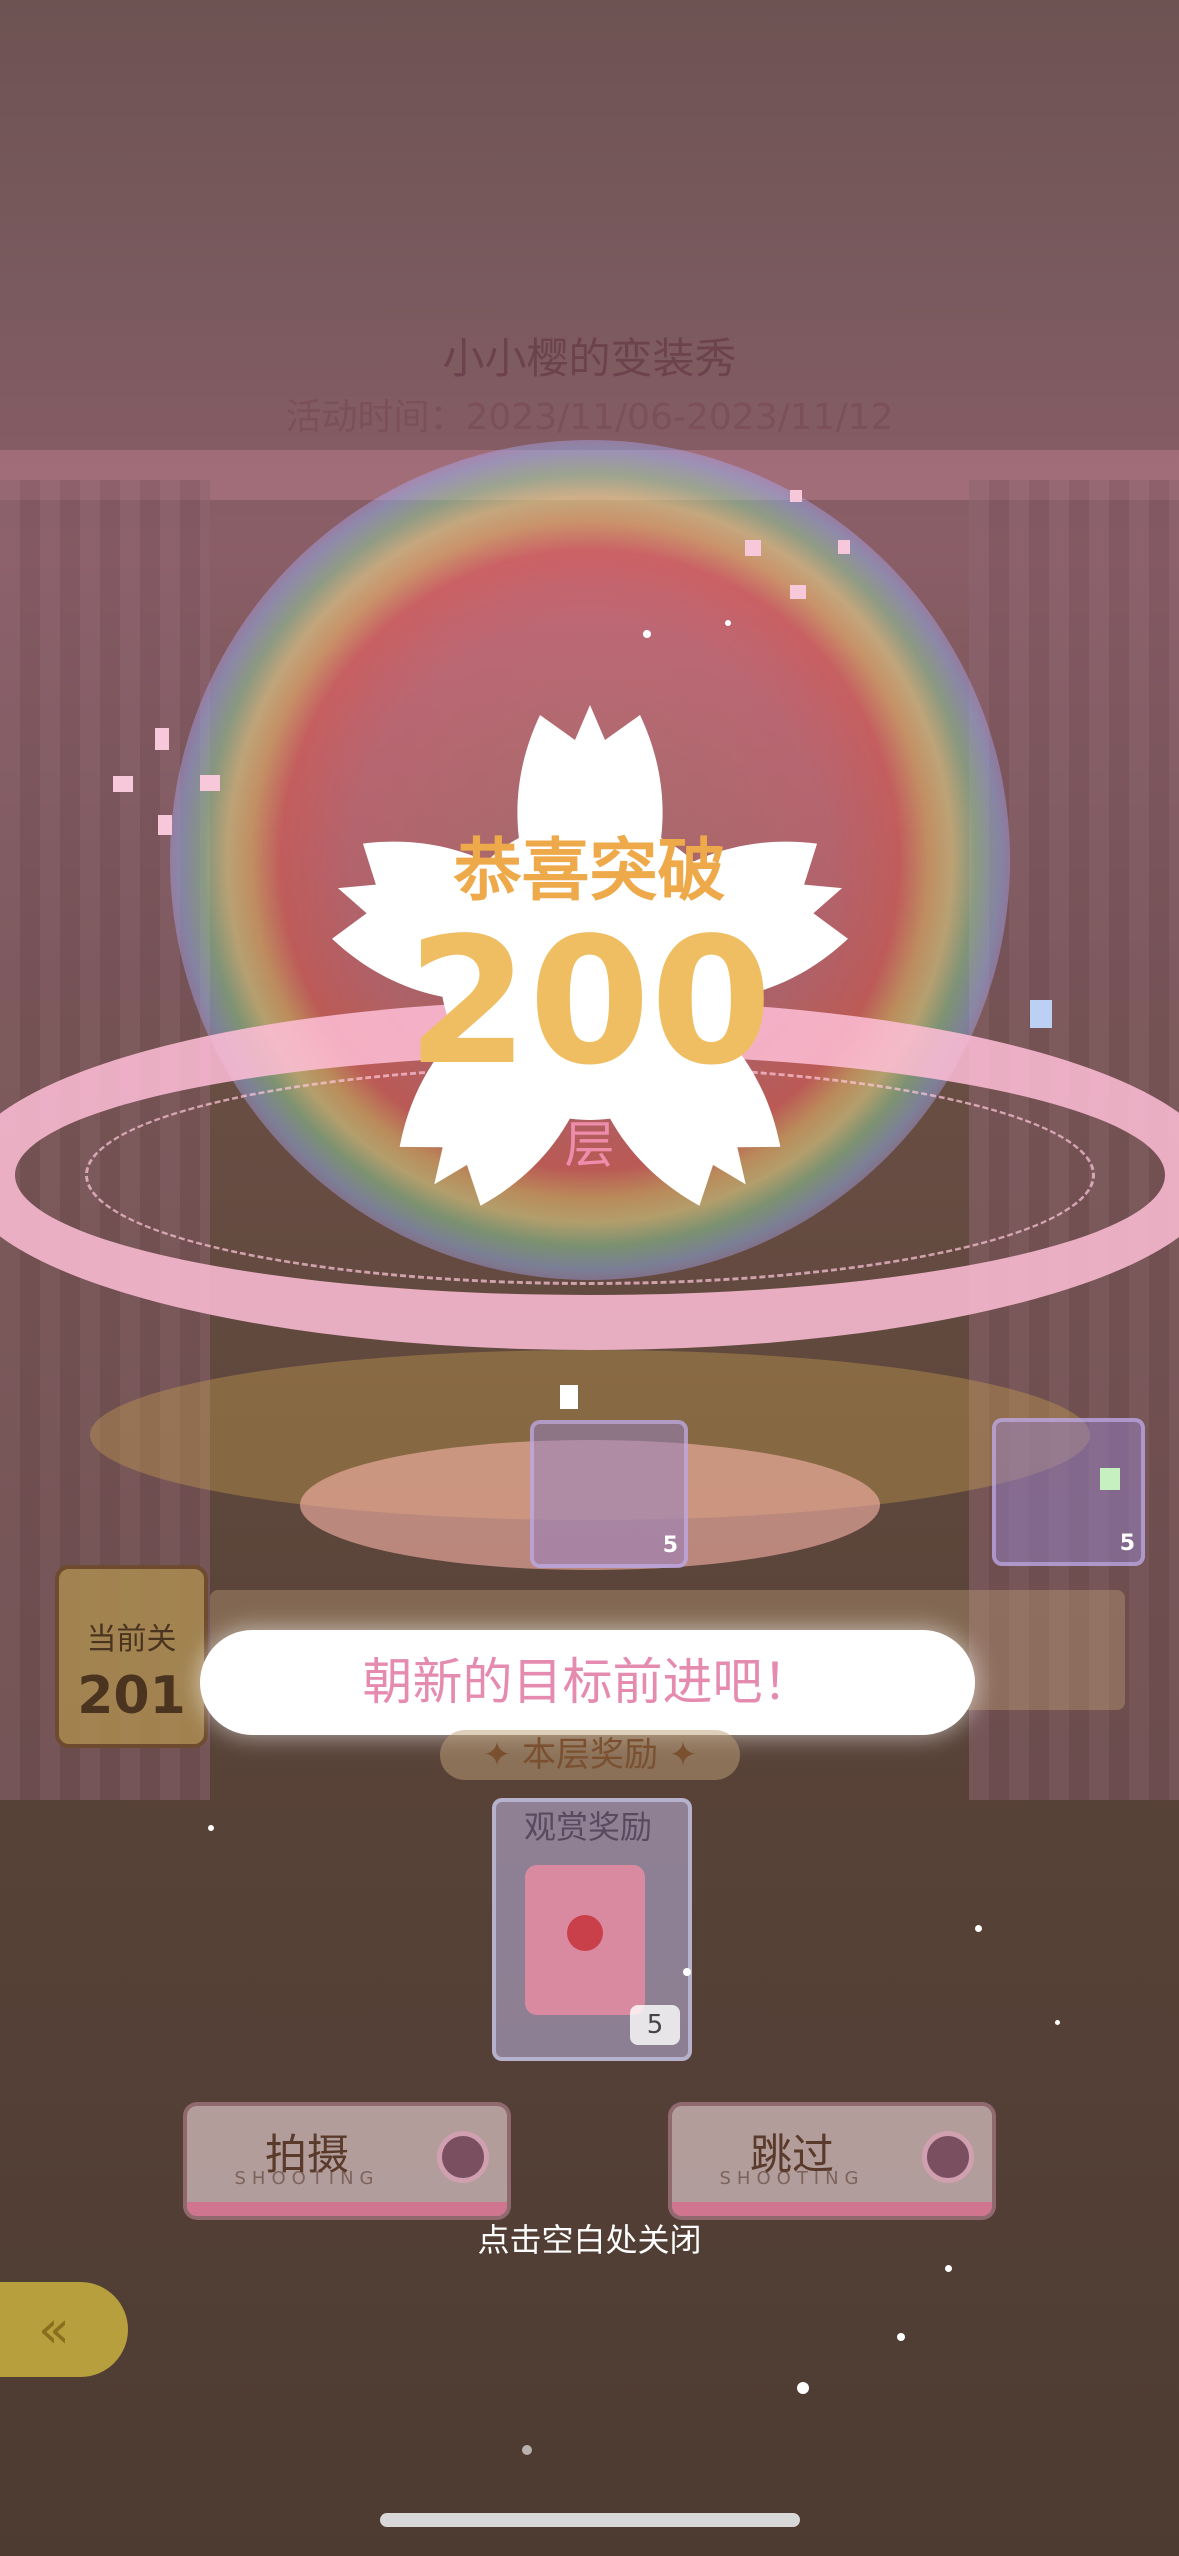  Describe the element at coordinates (1068, 1492) in the screenshot. I see `reward-item-card-right: 5` at that location.